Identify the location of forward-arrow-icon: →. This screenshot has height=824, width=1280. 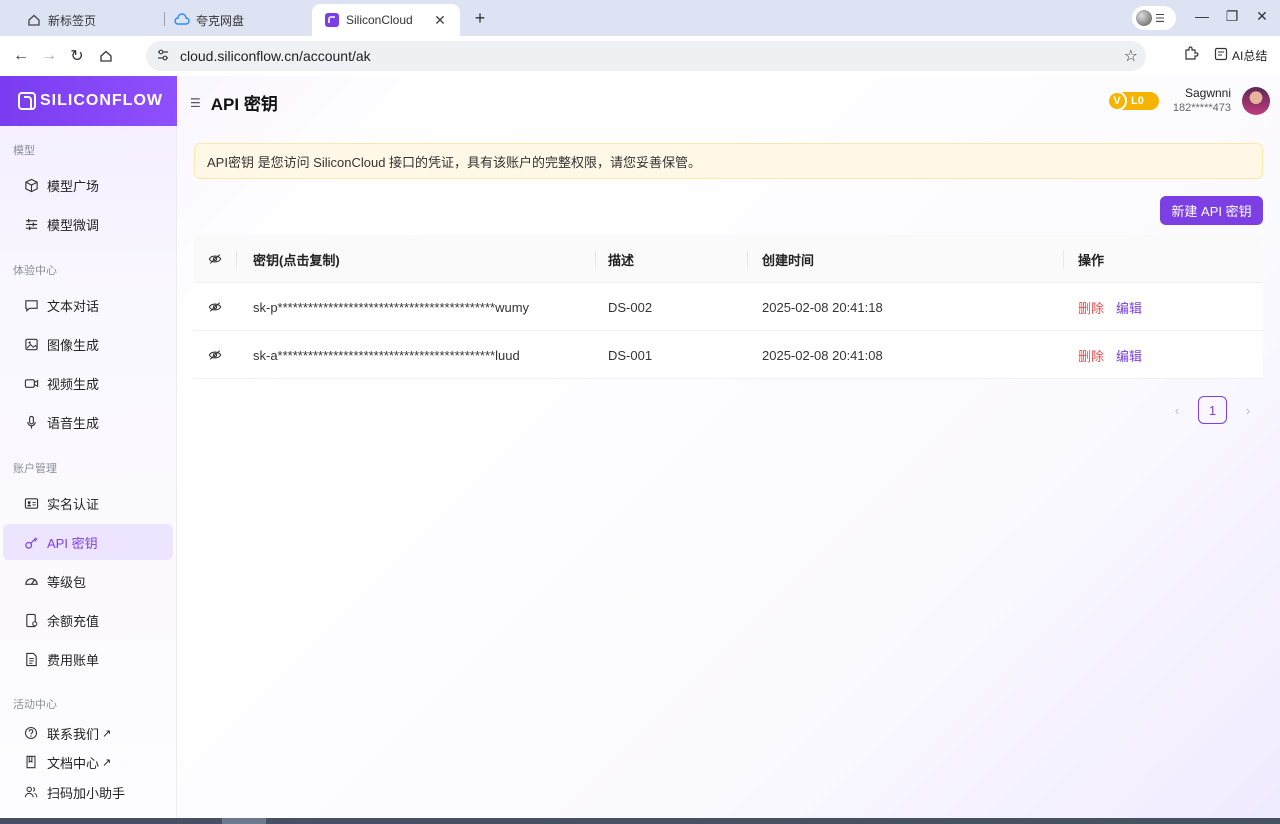
(49, 56).